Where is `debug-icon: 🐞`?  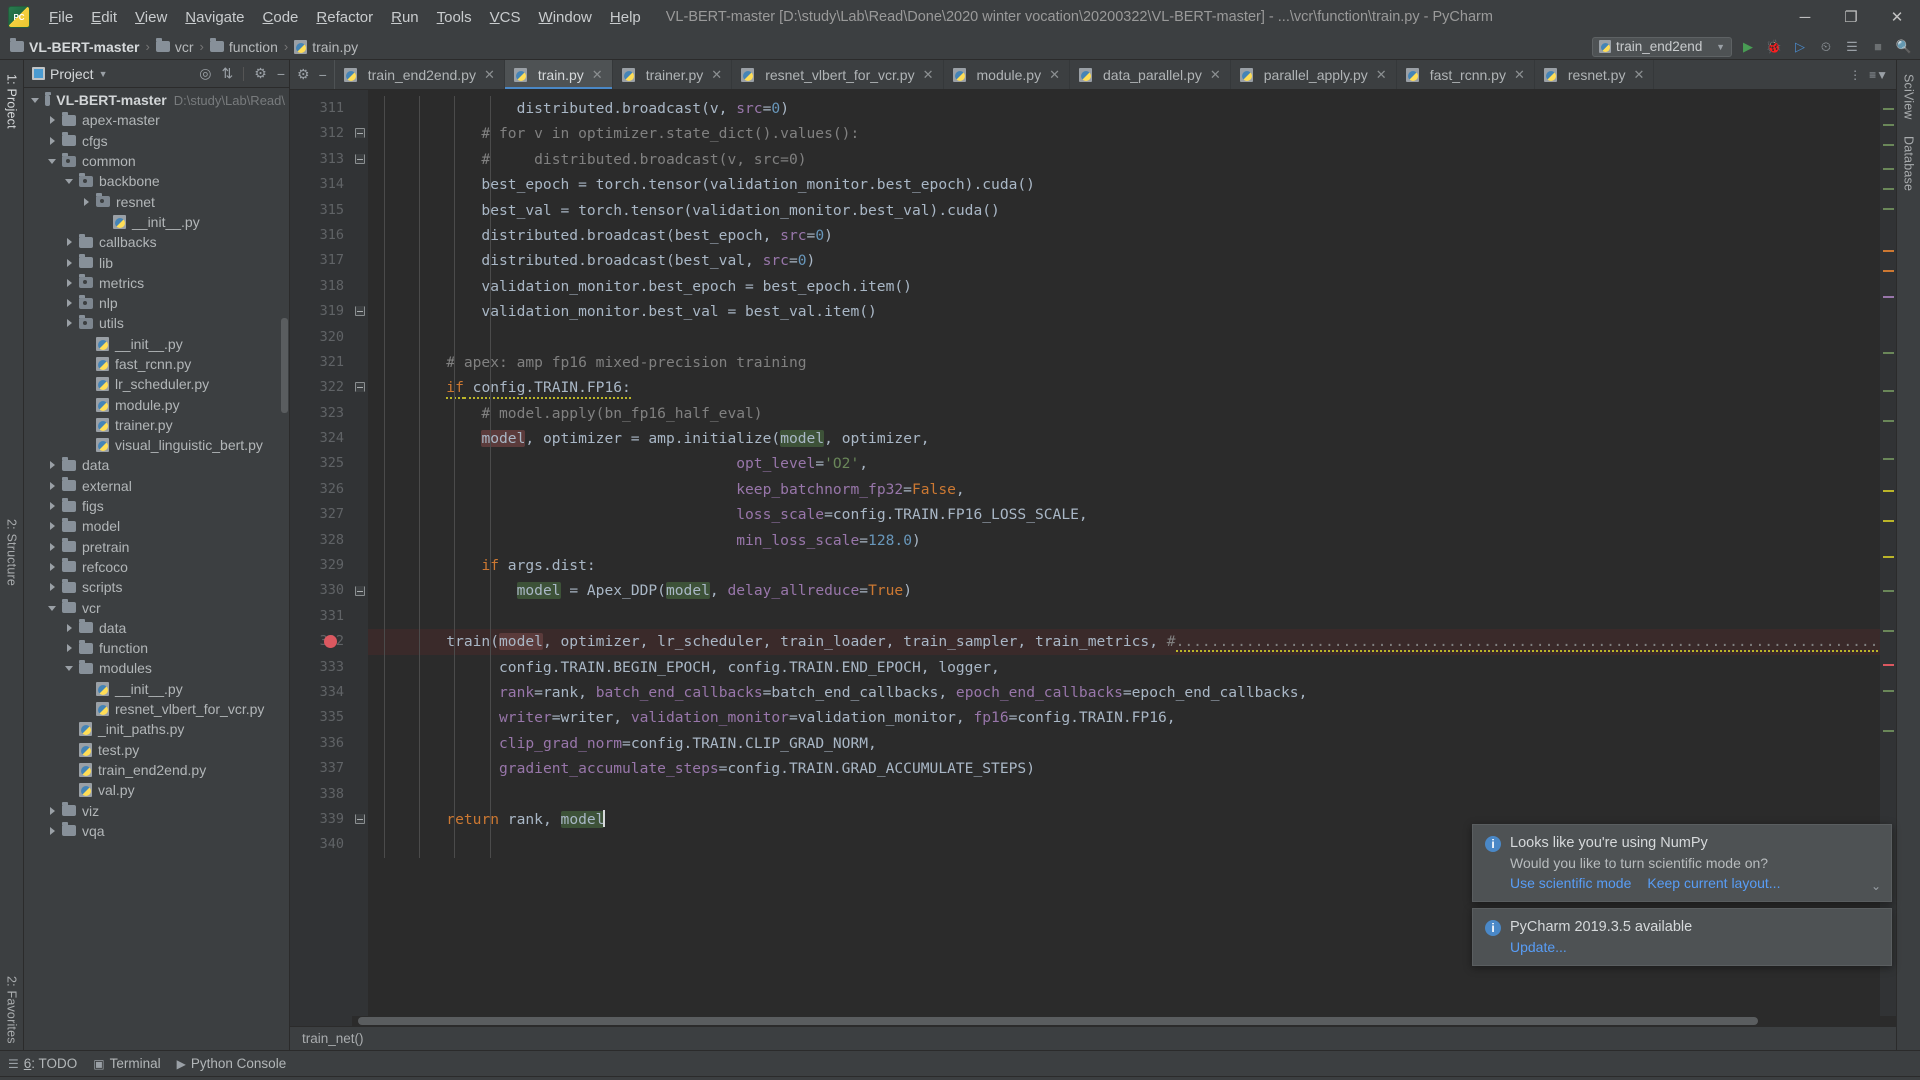 debug-icon: 🐞 is located at coordinates (1774, 47).